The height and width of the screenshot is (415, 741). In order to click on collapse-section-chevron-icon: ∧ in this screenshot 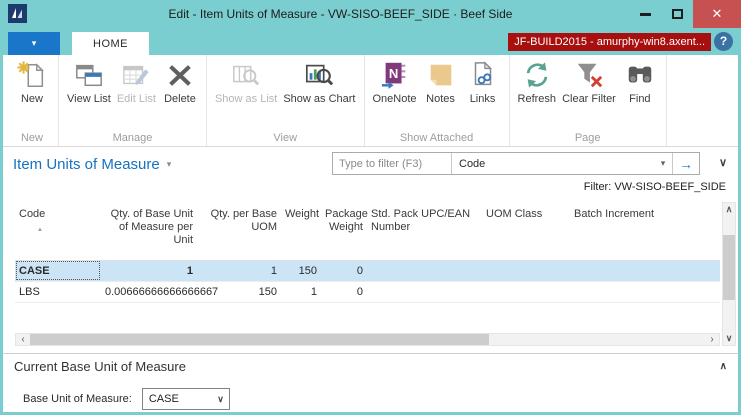, I will do `click(723, 366)`.